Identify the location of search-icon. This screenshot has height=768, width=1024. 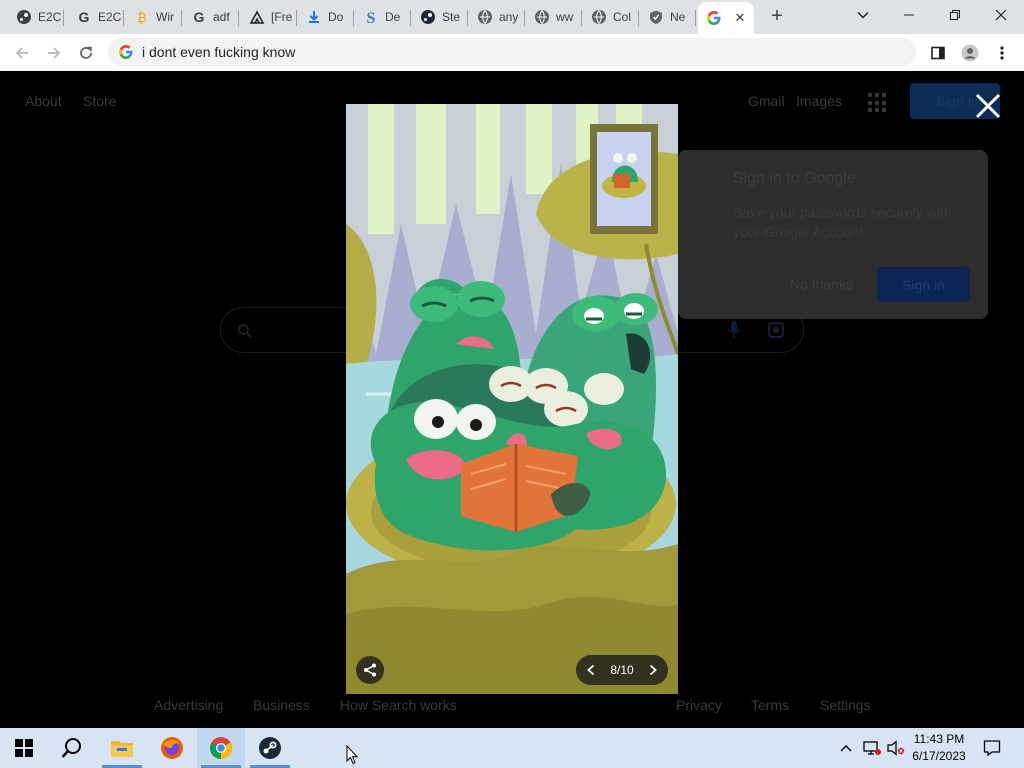
(245, 331).